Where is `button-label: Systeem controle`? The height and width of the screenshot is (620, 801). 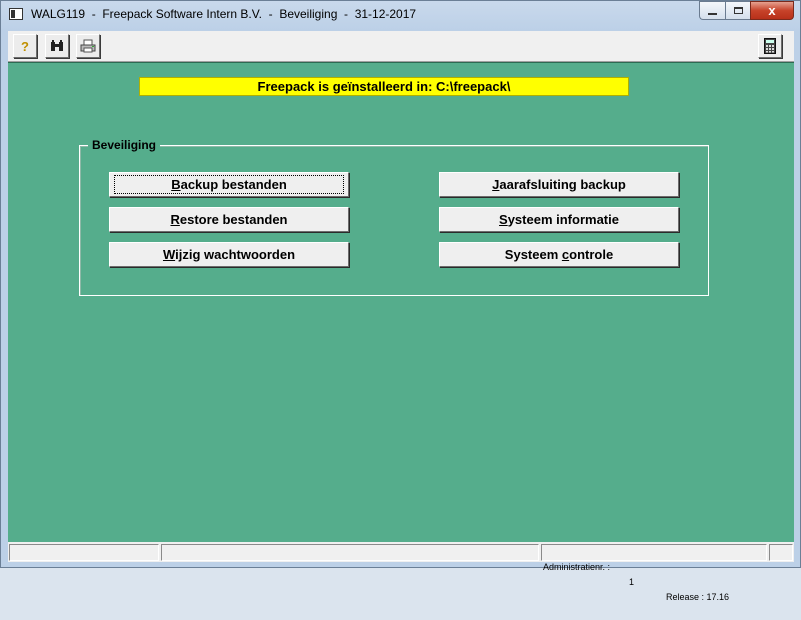
button-label: Systeem controle is located at coordinates (559, 254).